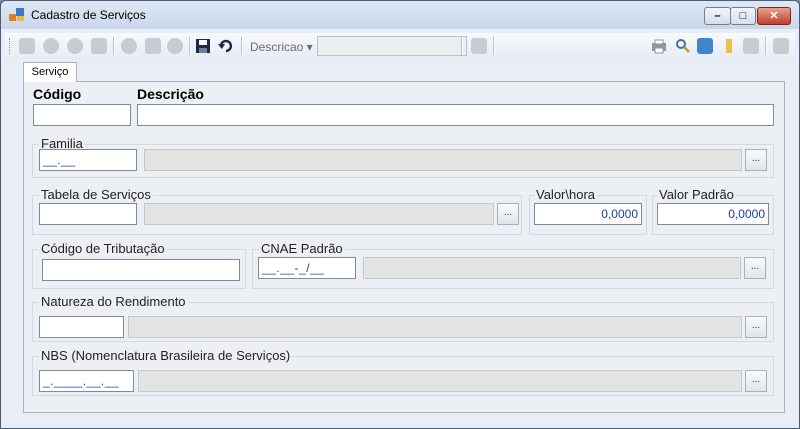 The image size is (800, 429). Describe the element at coordinates (225, 46) in the screenshot. I see `undo-icon` at that location.